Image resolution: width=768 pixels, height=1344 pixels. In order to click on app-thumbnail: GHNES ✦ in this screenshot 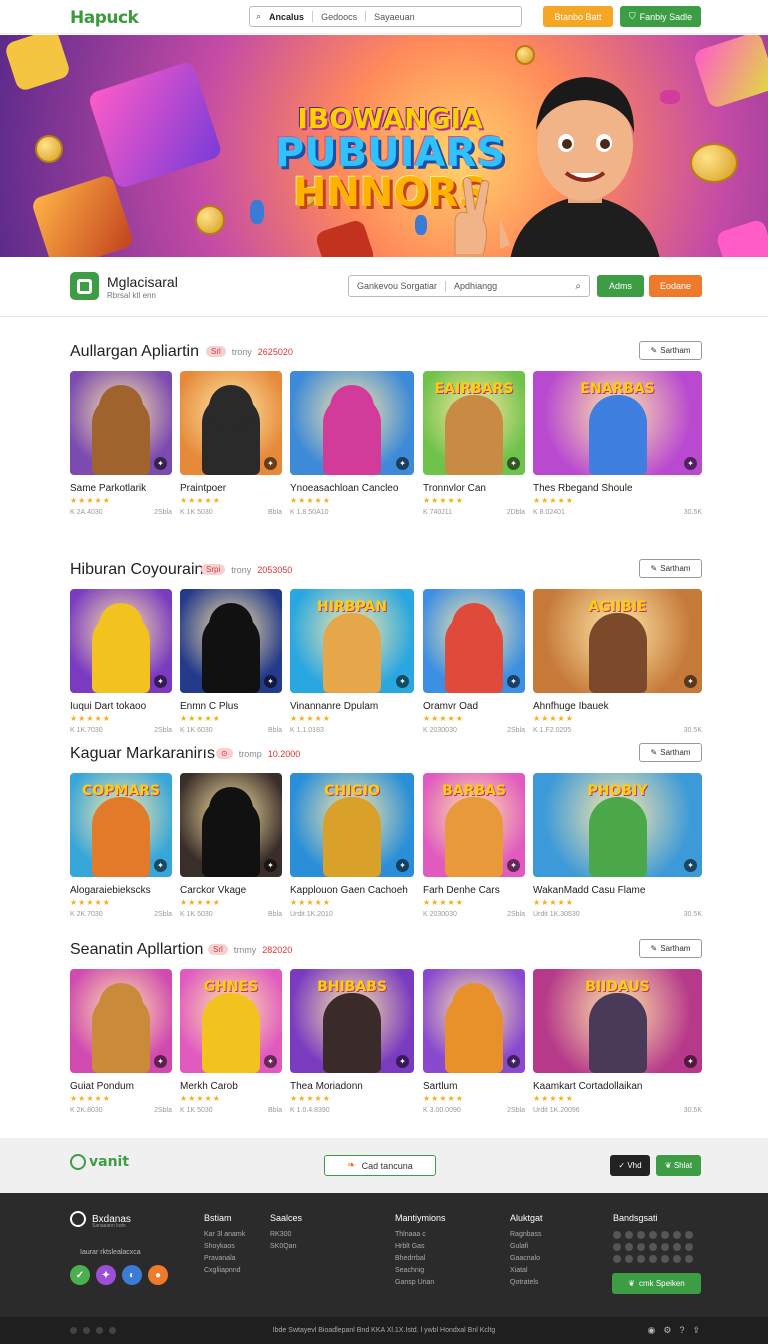, I will do `click(231, 1021)`.